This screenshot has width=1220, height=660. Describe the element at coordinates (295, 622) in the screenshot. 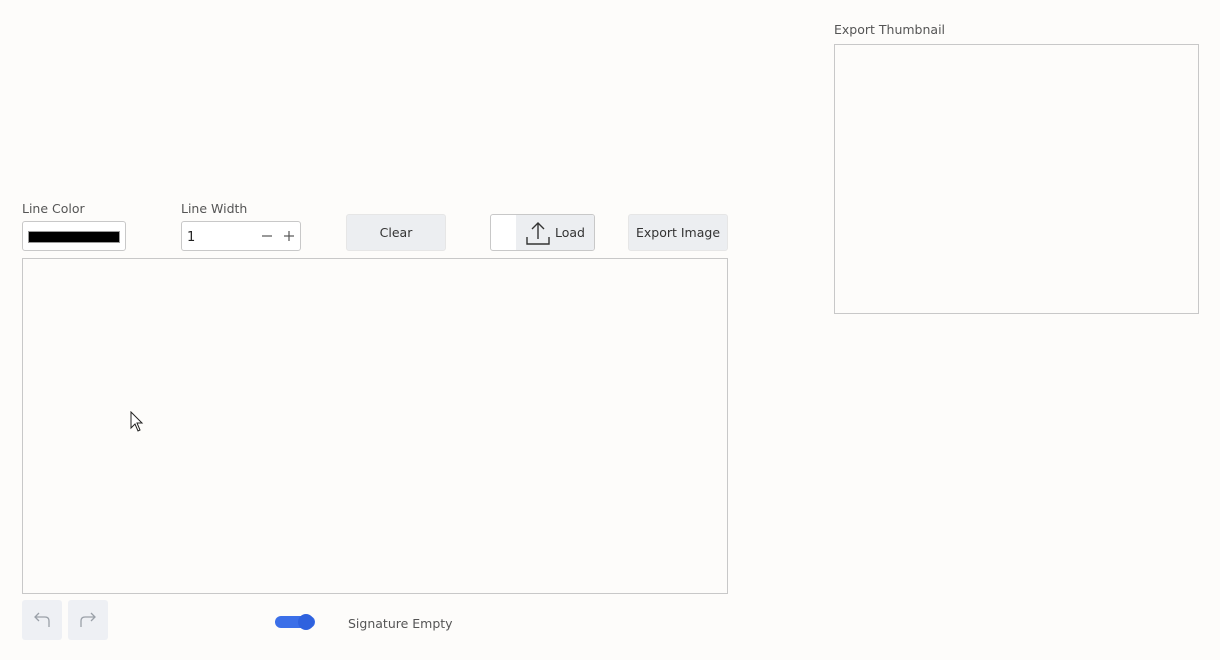

I see `signature-toggle-switch` at that location.